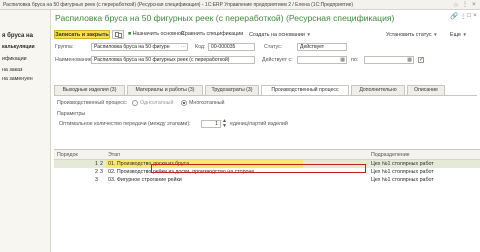 The width and height of the screenshot is (480, 252). What do you see at coordinates (463, 16) in the screenshot?
I see `more-icon: ⋮` at bounding box center [463, 16].